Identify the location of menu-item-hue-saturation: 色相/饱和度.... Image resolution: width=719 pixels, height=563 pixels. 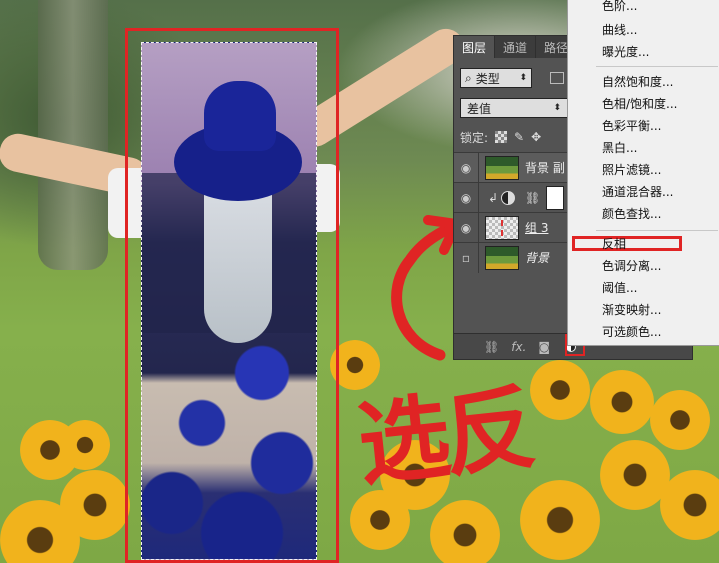
(640, 104).